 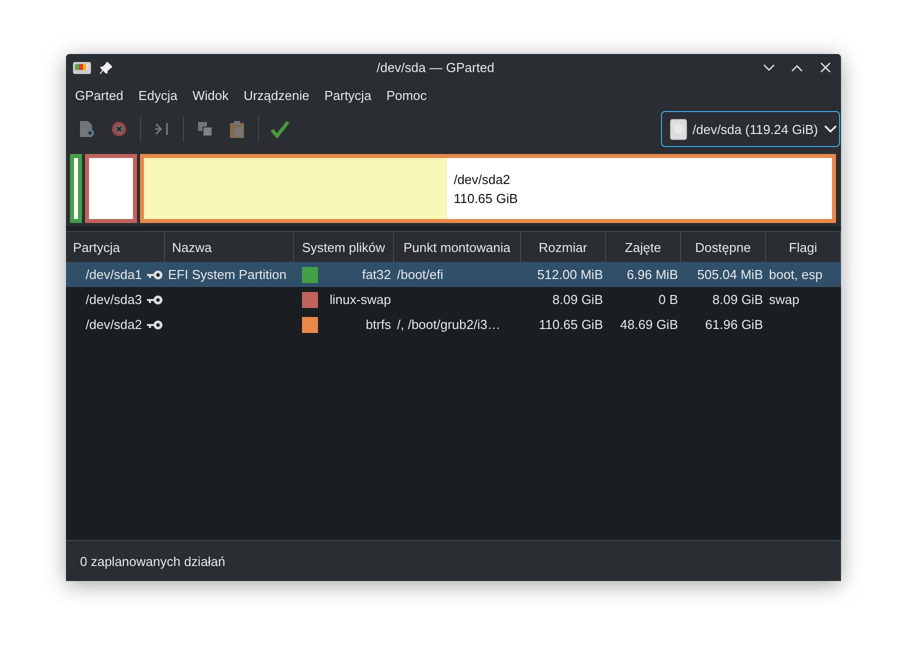 I want to click on table-cell-text: /dev/sda2, so click(x=113, y=324).